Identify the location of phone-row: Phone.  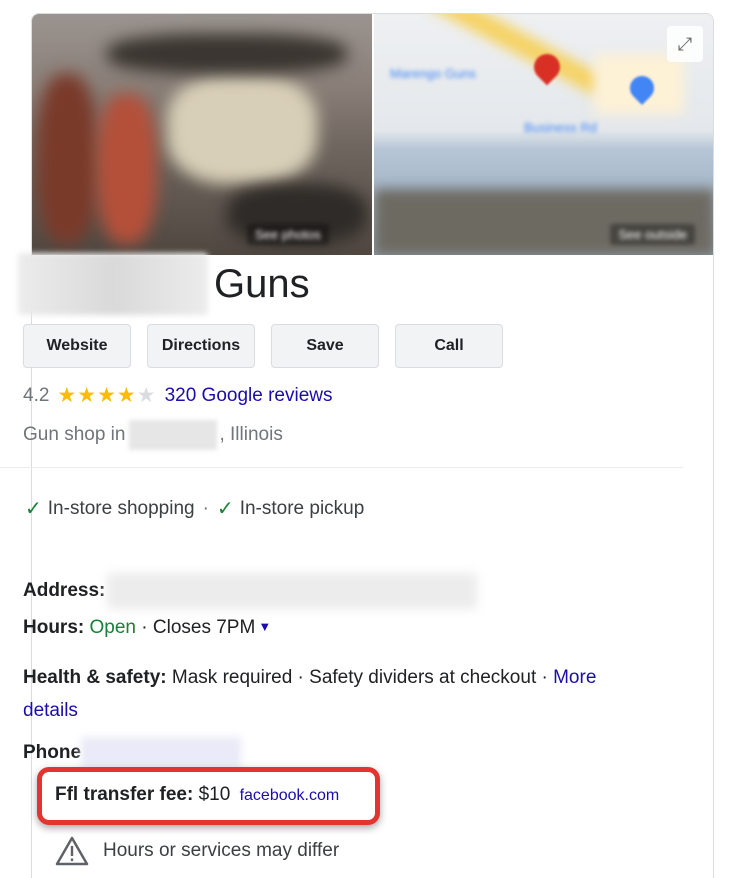
(132, 753).